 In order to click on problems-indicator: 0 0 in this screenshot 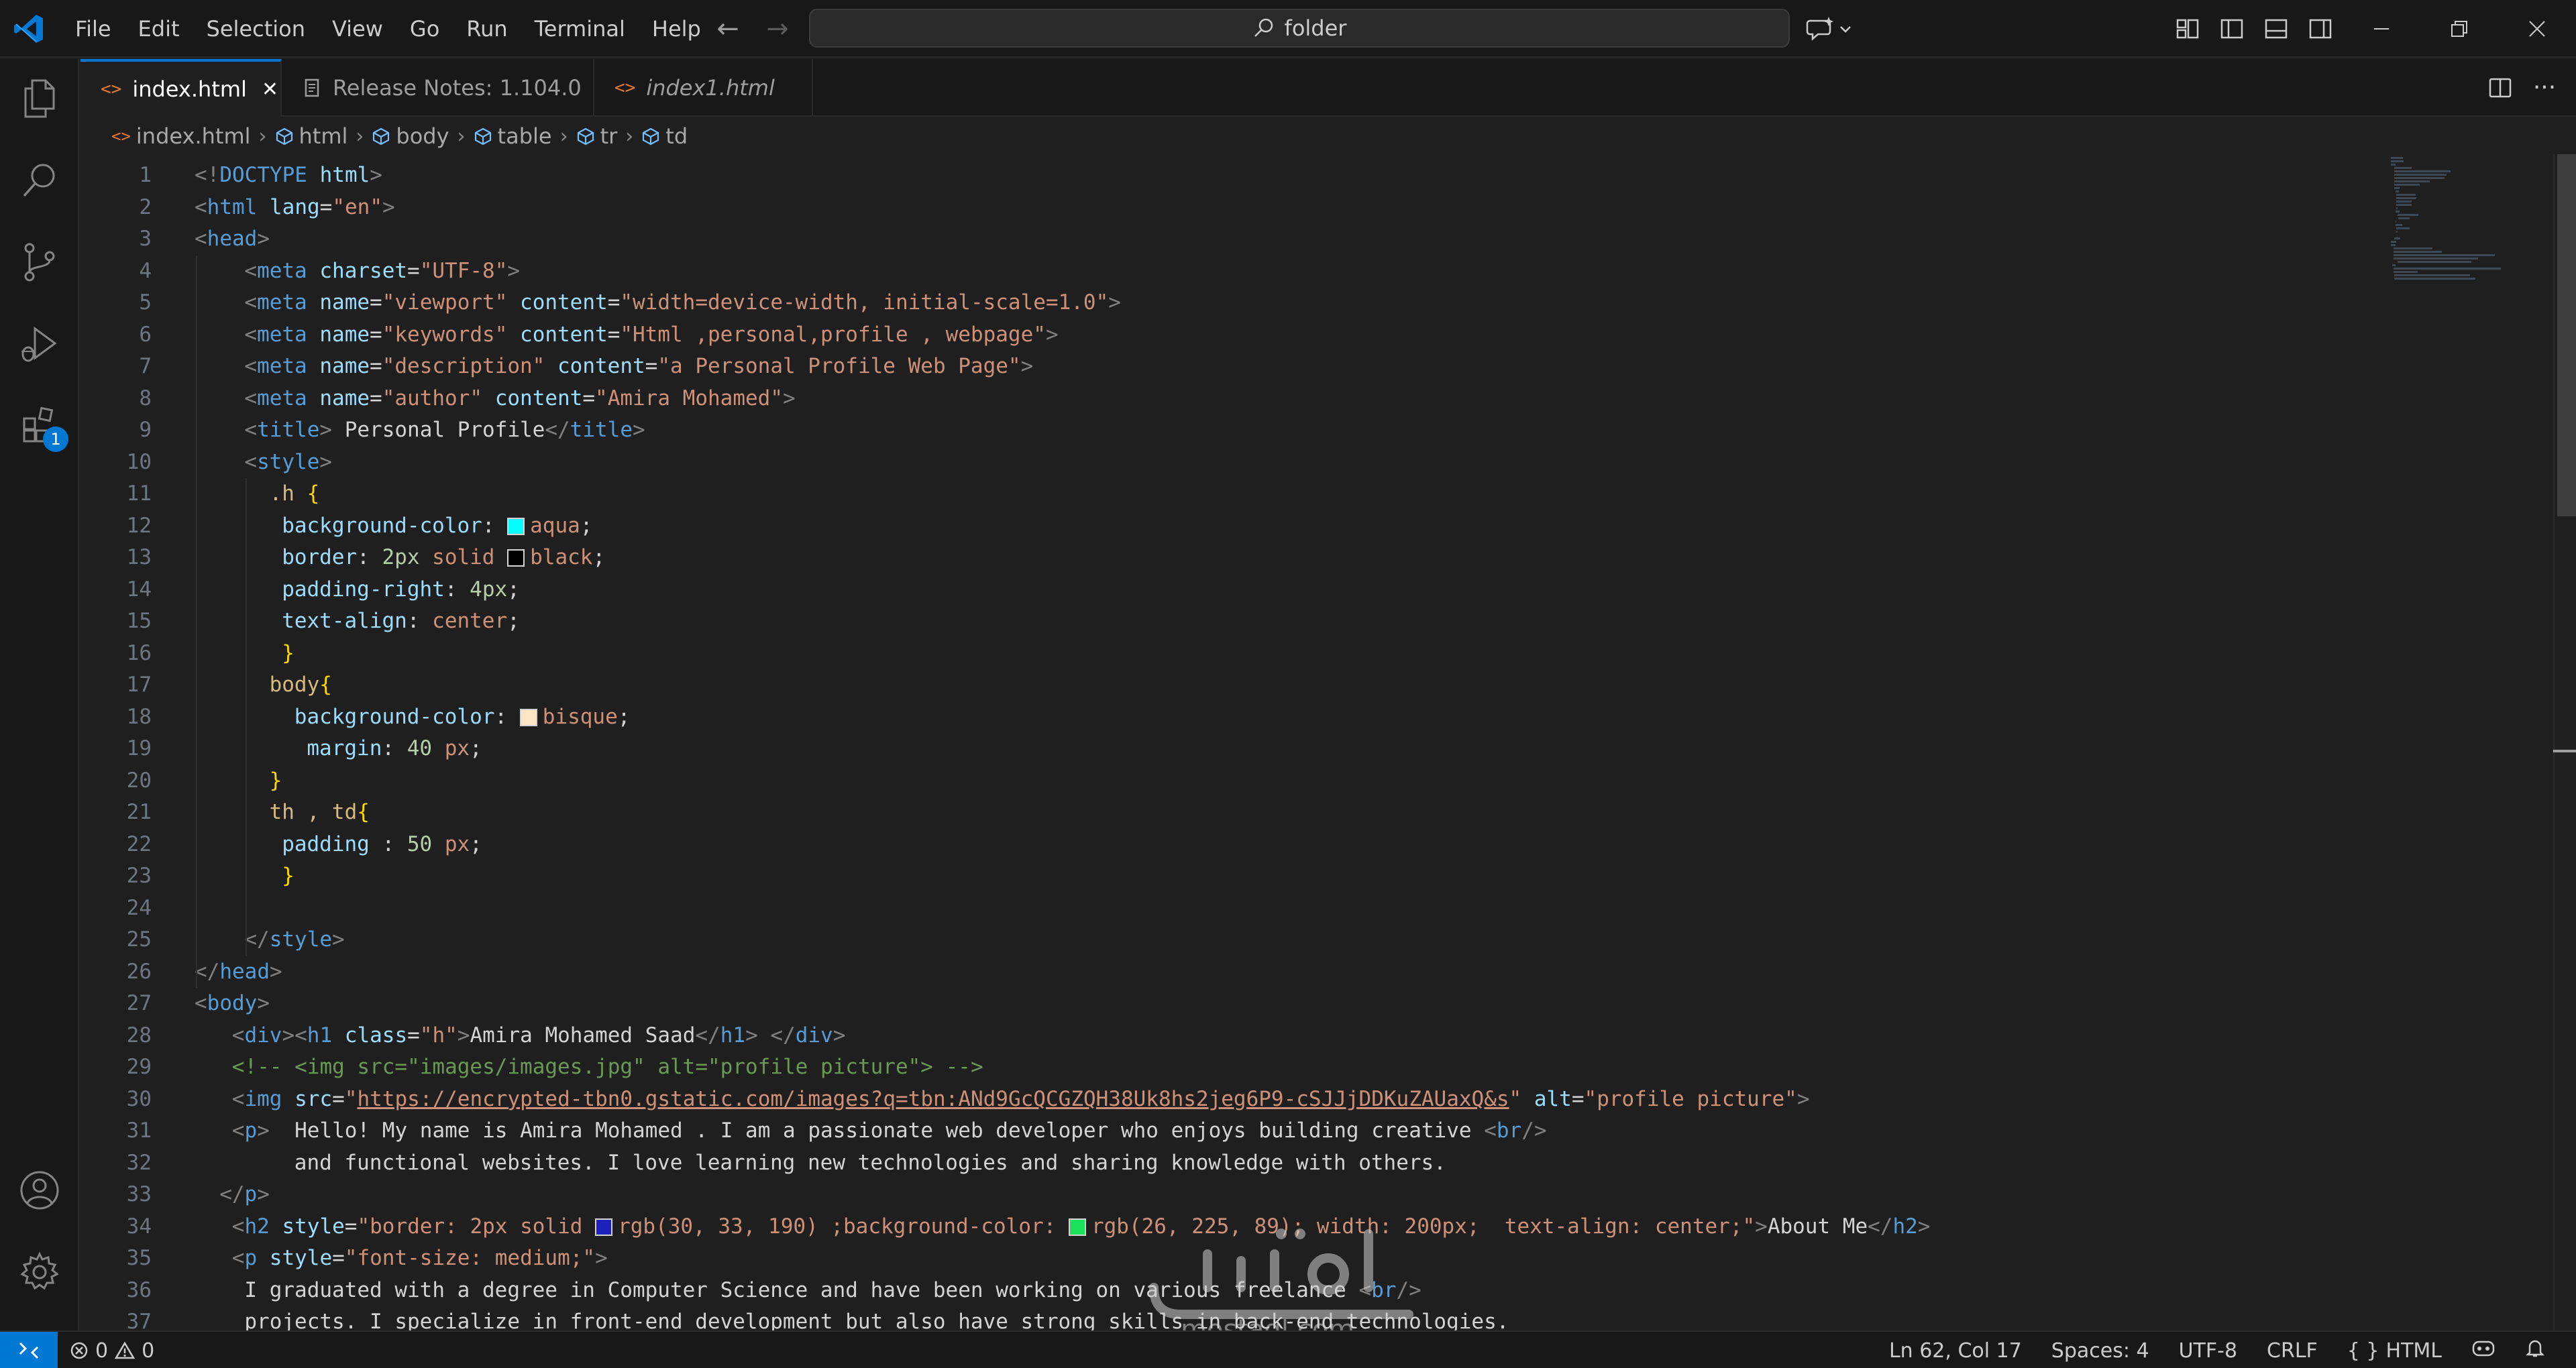, I will do `click(112, 1350)`.